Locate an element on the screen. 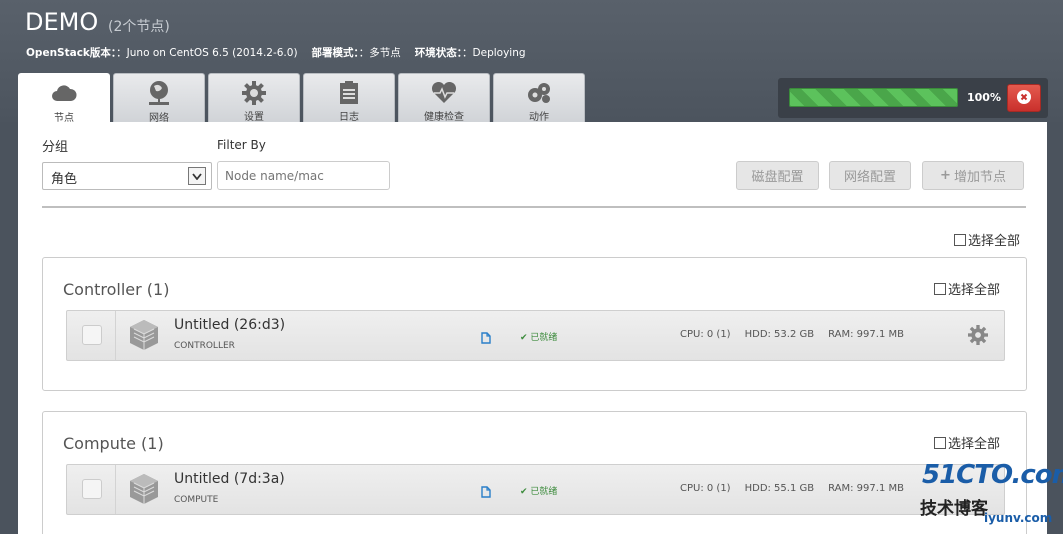 The width and height of the screenshot is (1063, 534). progress-percent: 100% is located at coordinates (984, 97).